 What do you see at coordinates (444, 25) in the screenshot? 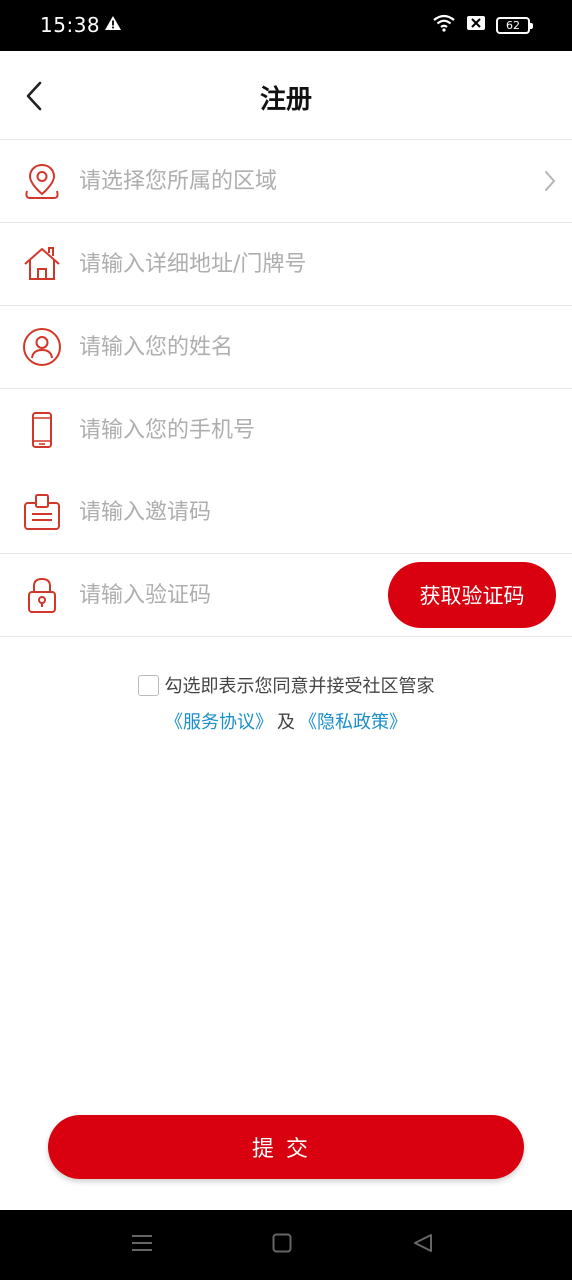
I see `wifi-icon` at bounding box center [444, 25].